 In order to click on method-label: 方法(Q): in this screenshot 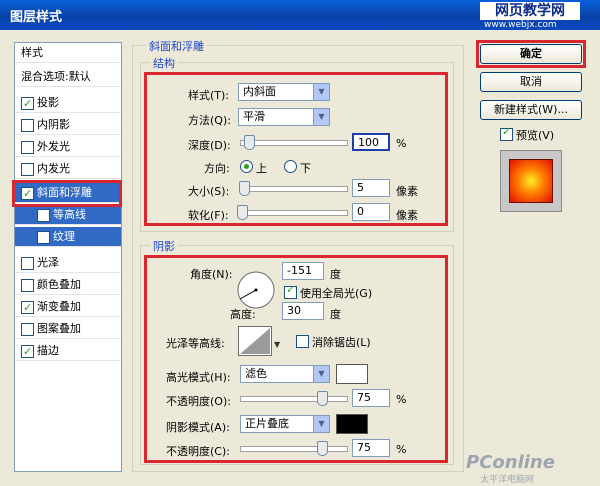, I will do `click(209, 120)`.